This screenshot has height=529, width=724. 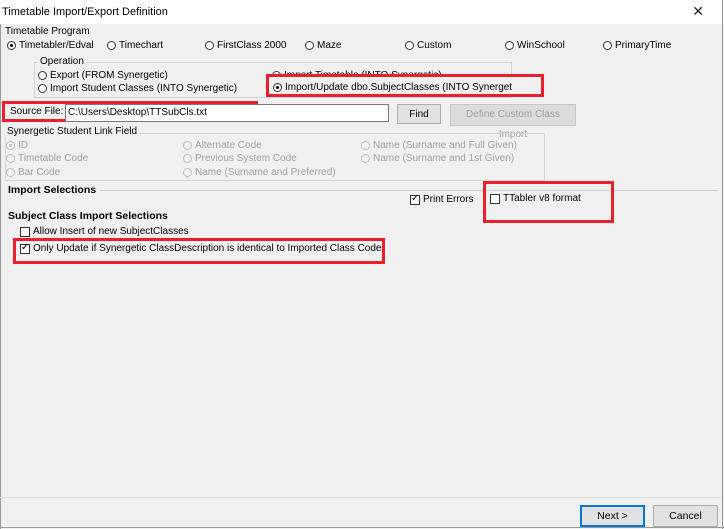 What do you see at coordinates (141, 45) in the screenshot?
I see `radio-label: Timechart` at bounding box center [141, 45].